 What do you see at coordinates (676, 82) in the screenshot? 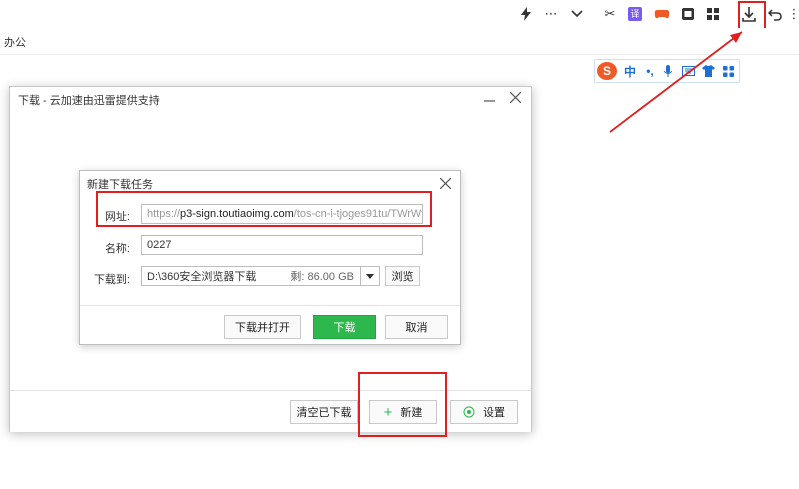
I see `annotation-arrow` at bounding box center [676, 82].